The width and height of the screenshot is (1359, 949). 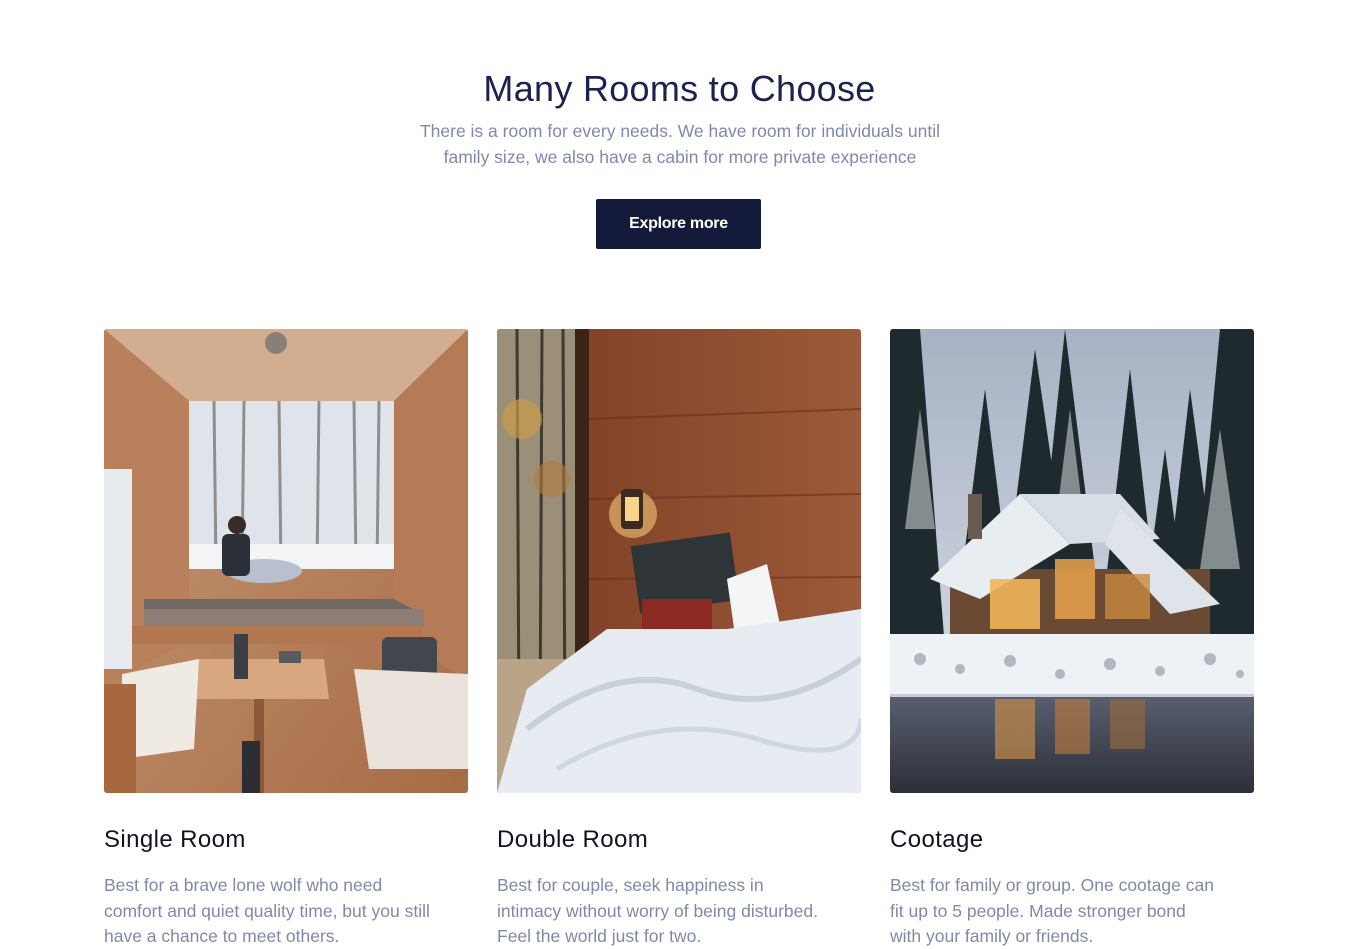 What do you see at coordinates (678, 224) in the screenshot?
I see `explore-more-button: Explore more` at bounding box center [678, 224].